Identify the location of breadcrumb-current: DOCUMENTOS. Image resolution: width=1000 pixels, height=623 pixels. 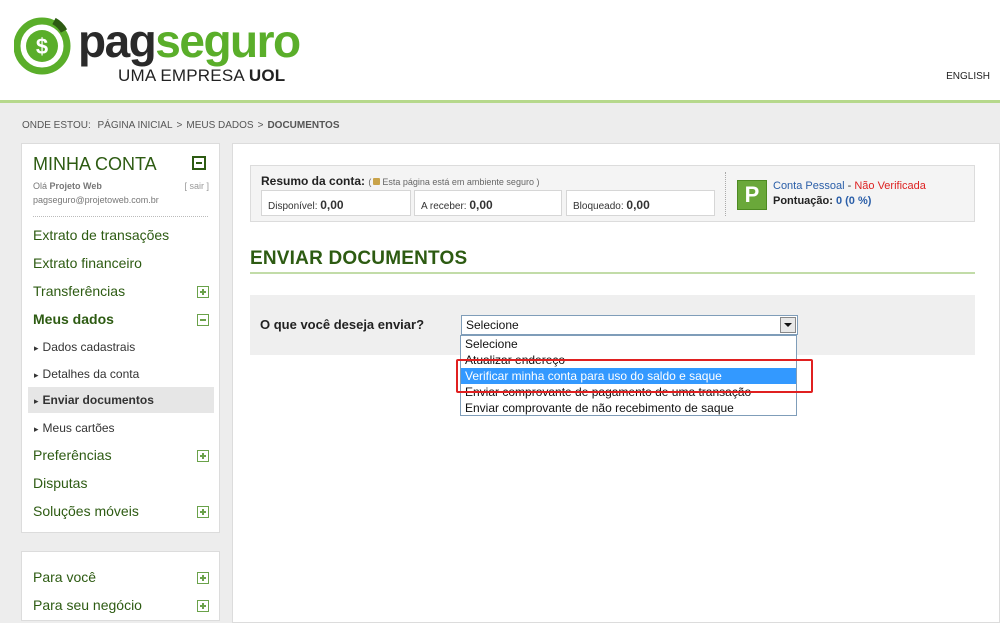
(303, 125).